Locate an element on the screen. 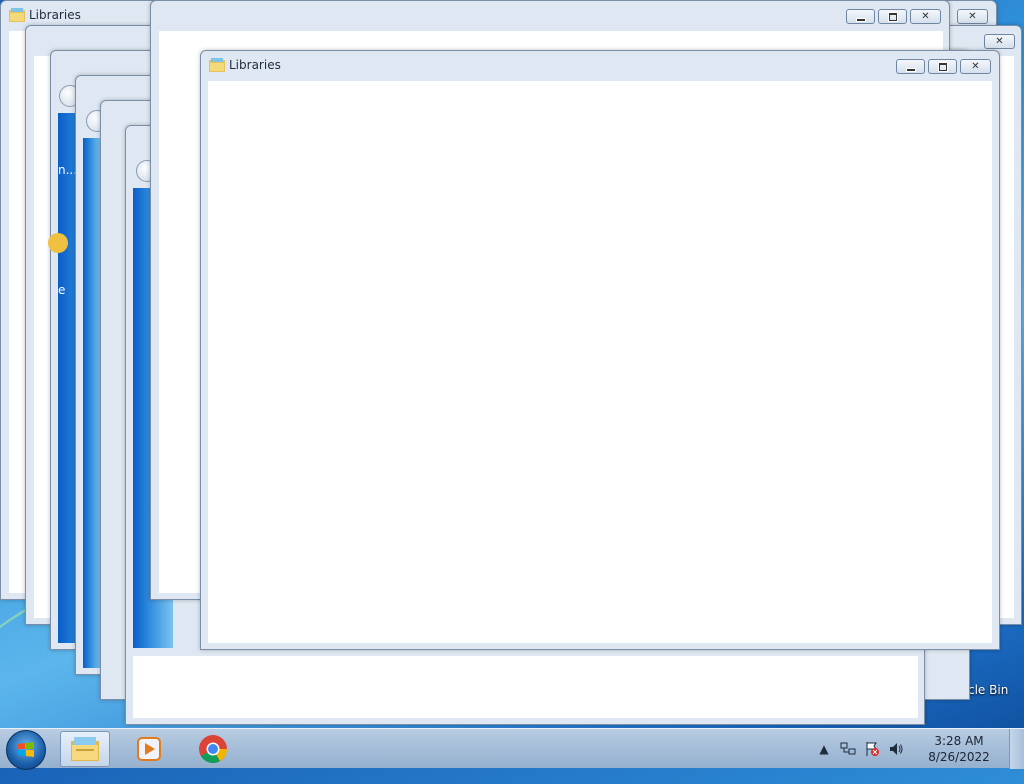 This screenshot has width=1024, height=784. user-icon is located at coordinates (58, 243).